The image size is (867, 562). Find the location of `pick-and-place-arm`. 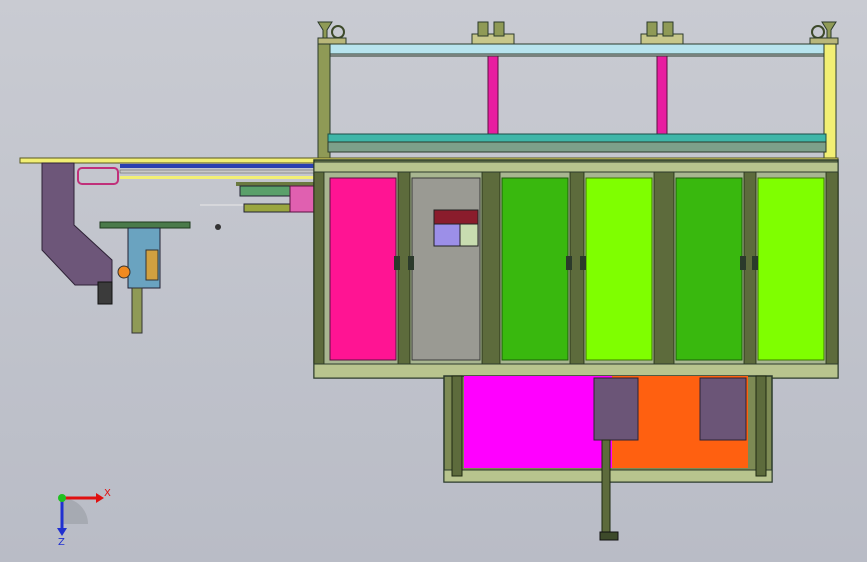

pick-and-place-arm is located at coordinates (131, 248).